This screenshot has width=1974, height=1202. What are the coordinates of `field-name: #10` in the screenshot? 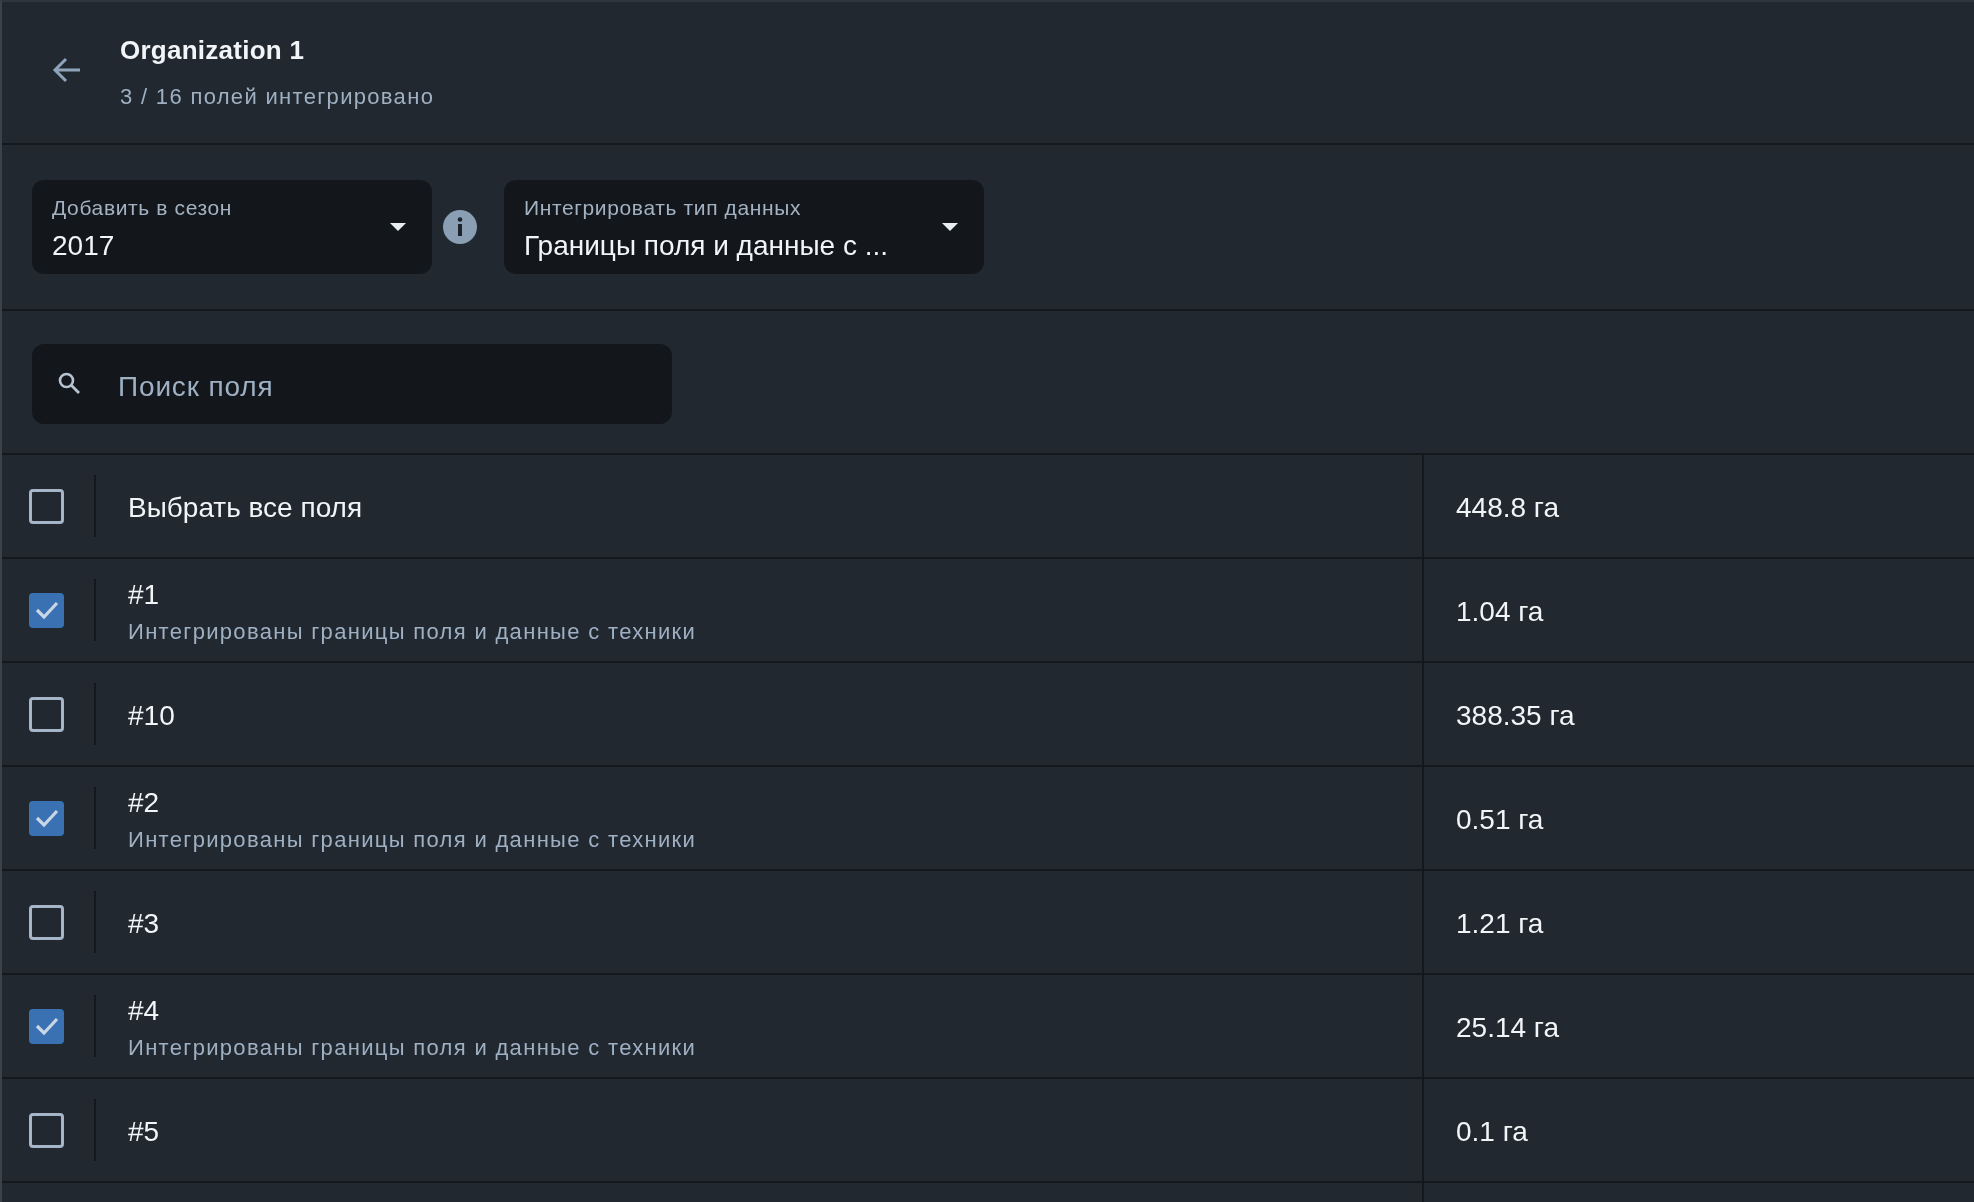 It's located at (152, 715).